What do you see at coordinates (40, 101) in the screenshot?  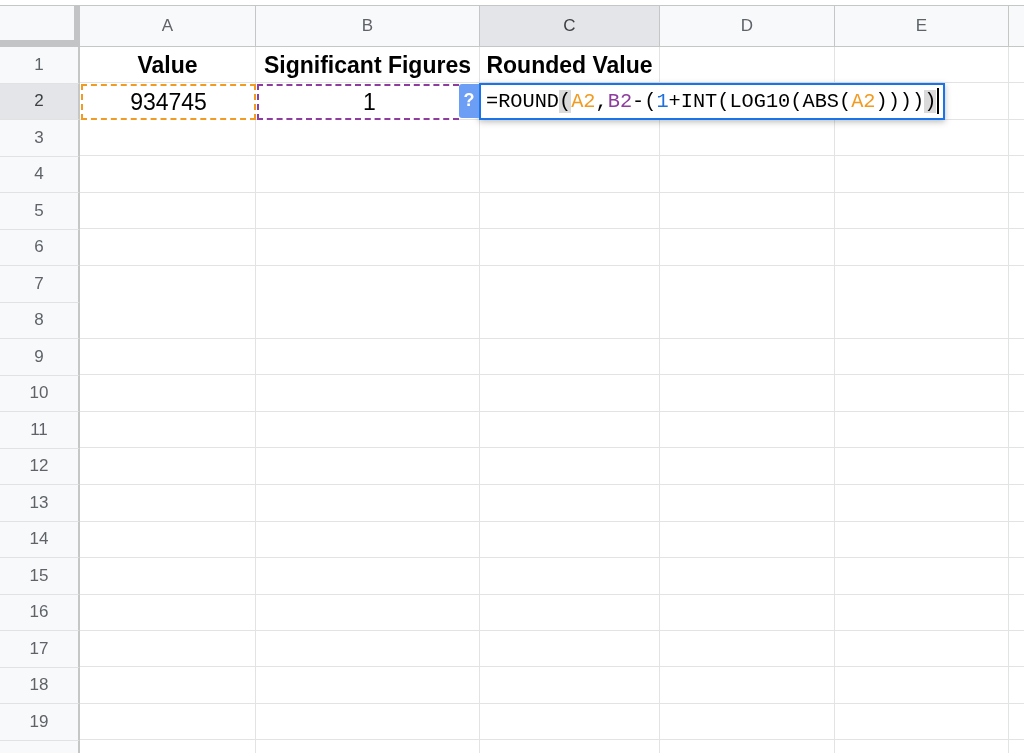 I see `row-header: 2` at bounding box center [40, 101].